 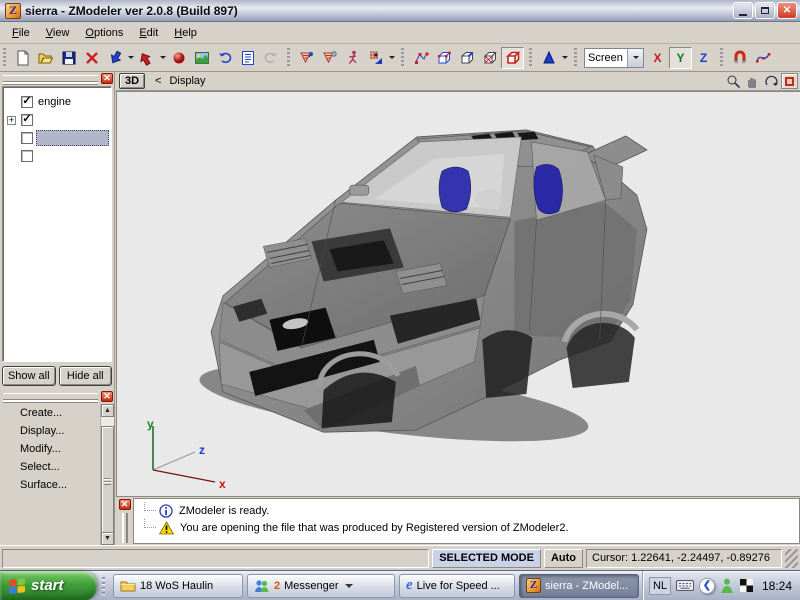 What do you see at coordinates (771, 81) in the screenshot?
I see `orbit-tool-button` at bounding box center [771, 81].